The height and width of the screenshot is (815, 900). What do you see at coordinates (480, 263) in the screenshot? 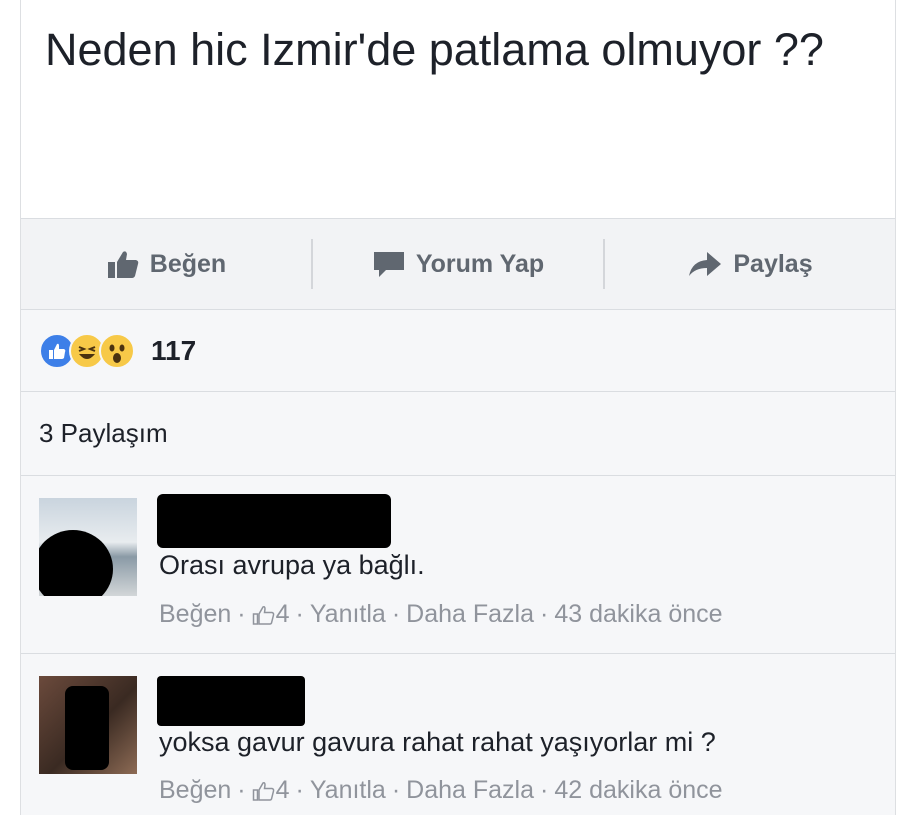
I see `comment-button-label: Yorum Yap` at bounding box center [480, 263].